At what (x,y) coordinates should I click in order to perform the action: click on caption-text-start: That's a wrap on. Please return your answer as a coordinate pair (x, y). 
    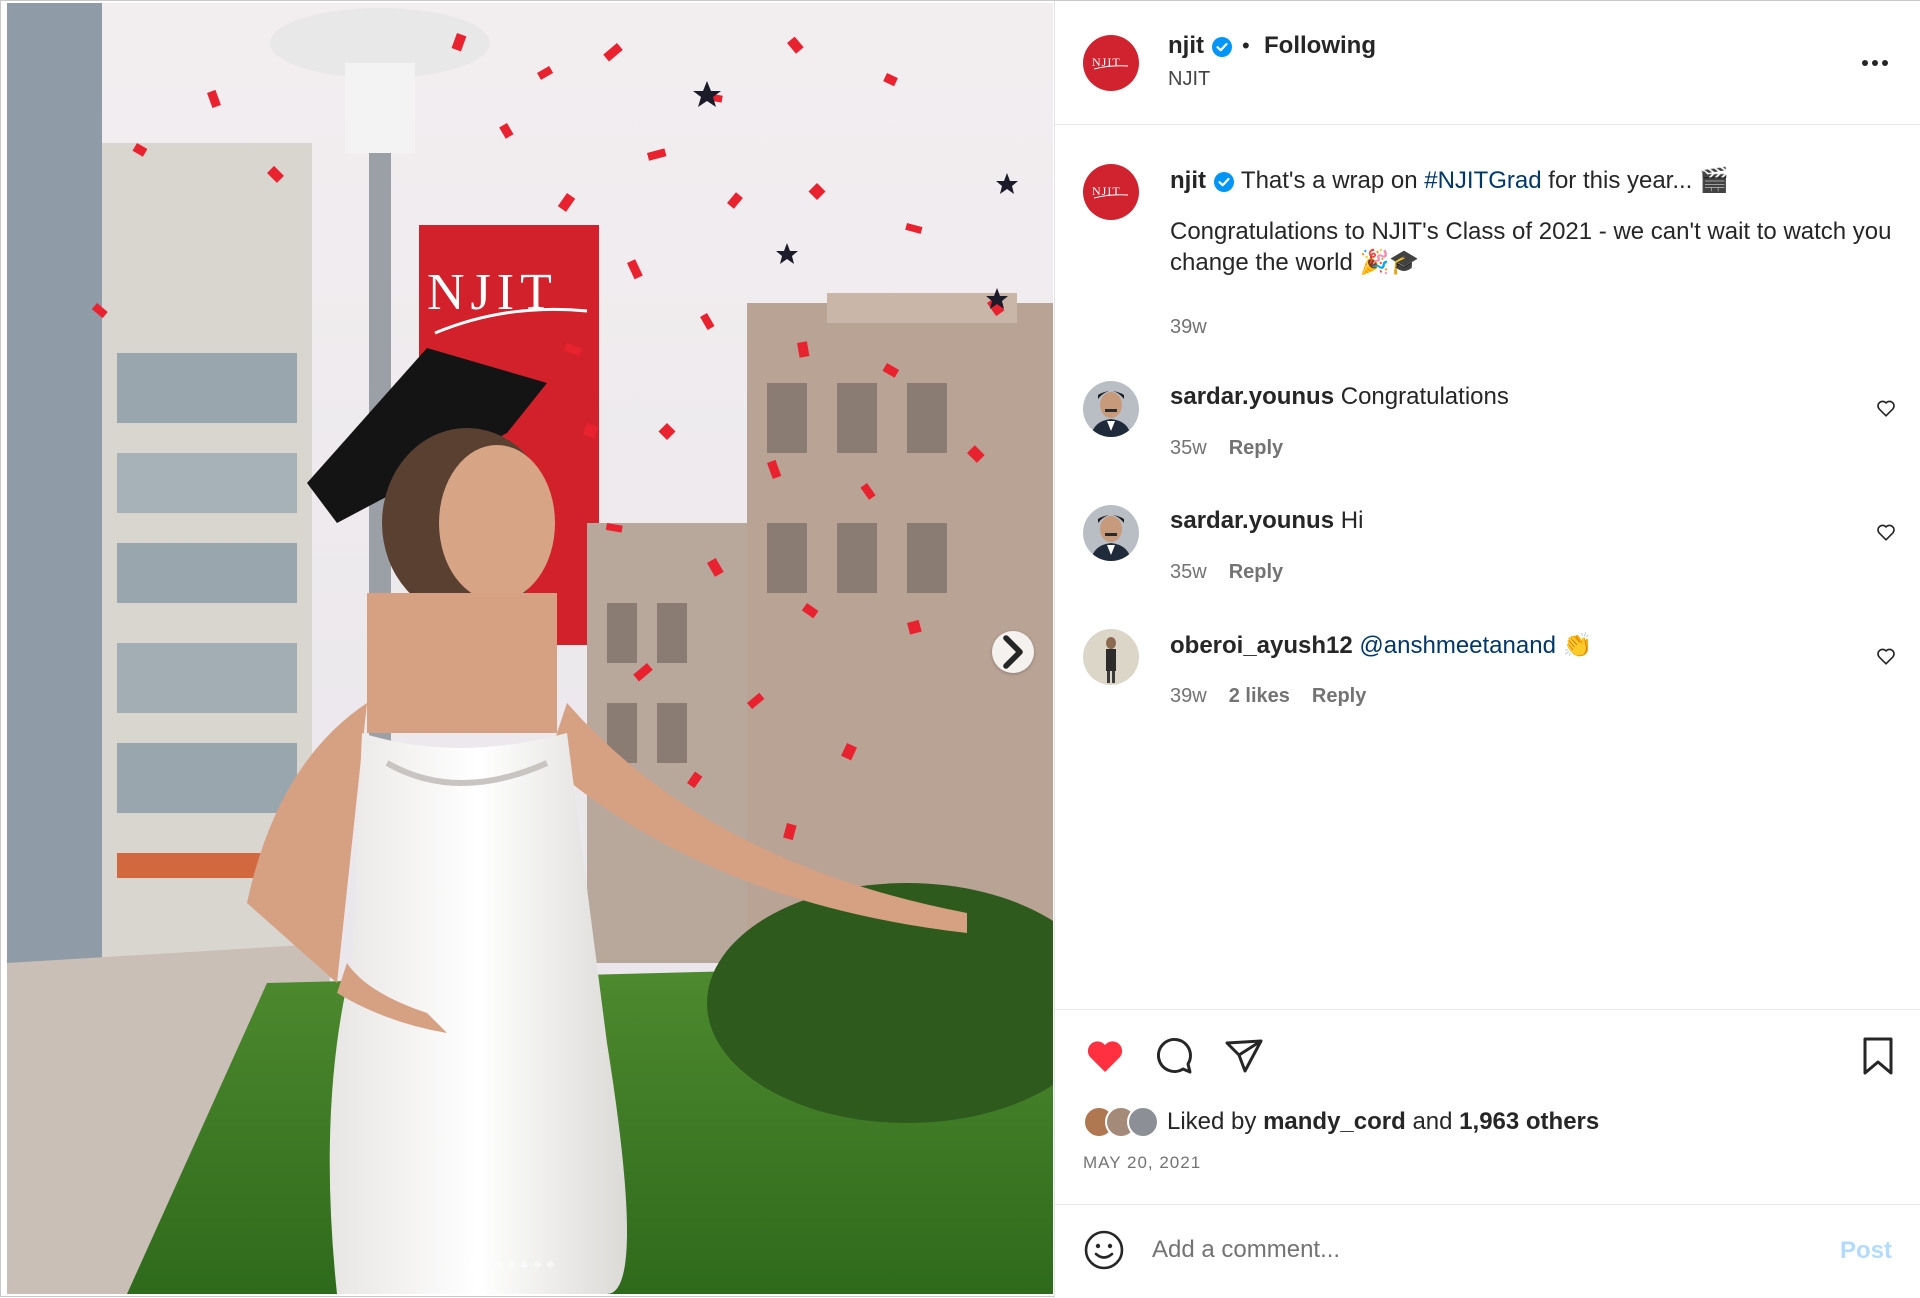
    Looking at the image, I should click on (1332, 180).